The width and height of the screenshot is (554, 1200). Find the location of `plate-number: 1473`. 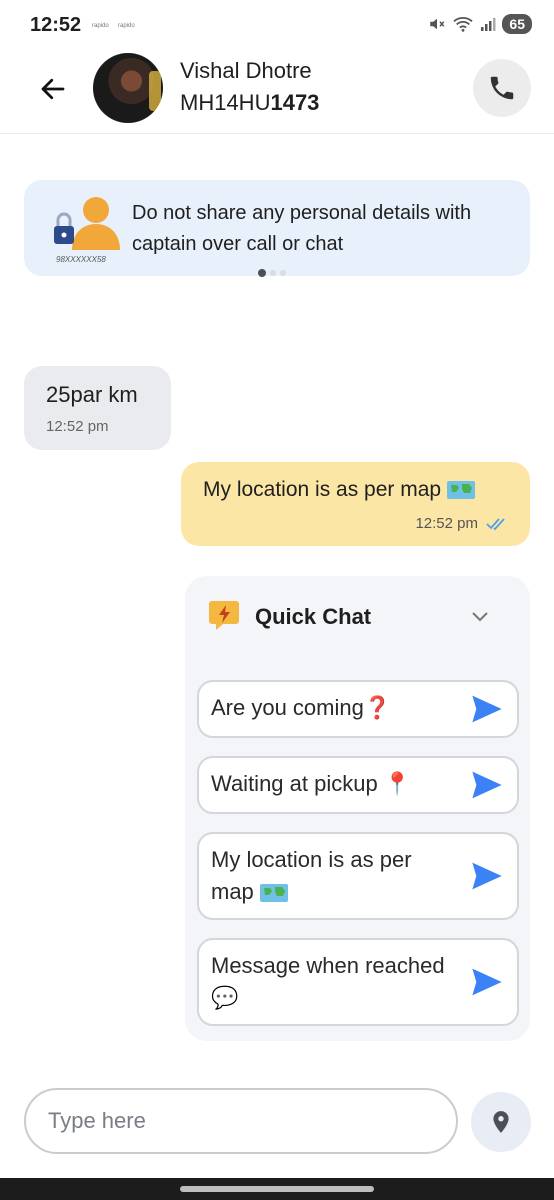

plate-number: 1473 is located at coordinates (295, 102).